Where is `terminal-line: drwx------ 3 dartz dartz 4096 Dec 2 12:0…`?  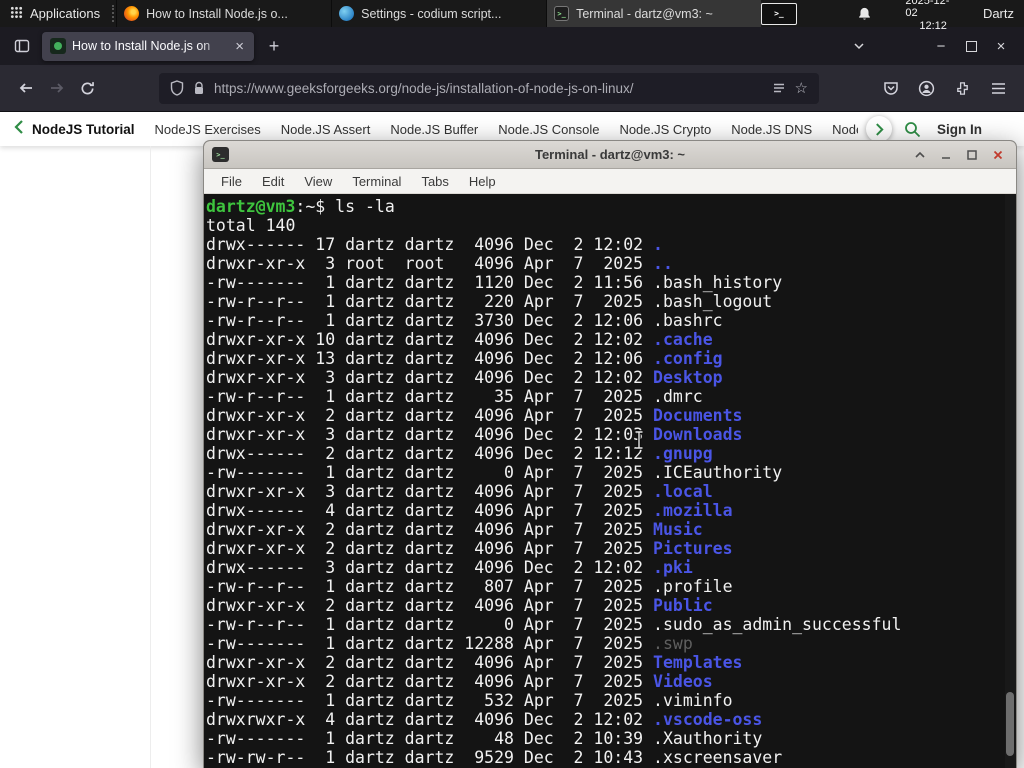
terminal-line: drwx------ 3 dartz dartz 4096 Dec 2 12:0… is located at coordinates (449, 567).